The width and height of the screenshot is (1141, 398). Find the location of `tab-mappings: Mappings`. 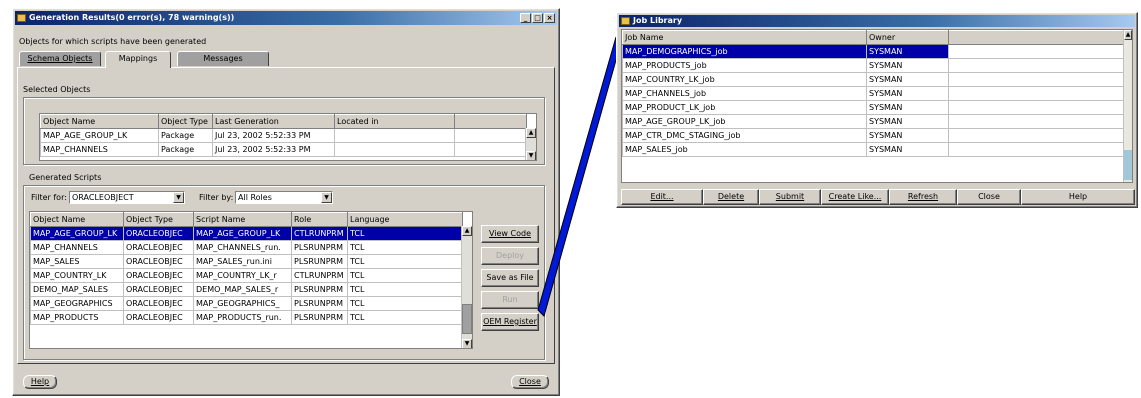

tab-mappings: Mappings is located at coordinates (138, 59).